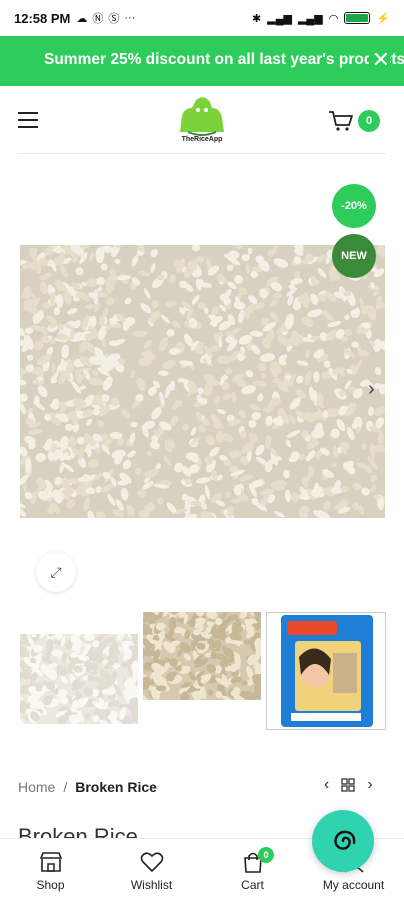 The image size is (404, 900). What do you see at coordinates (383, 18) in the screenshot?
I see `charging-icon: ⚡` at bounding box center [383, 18].